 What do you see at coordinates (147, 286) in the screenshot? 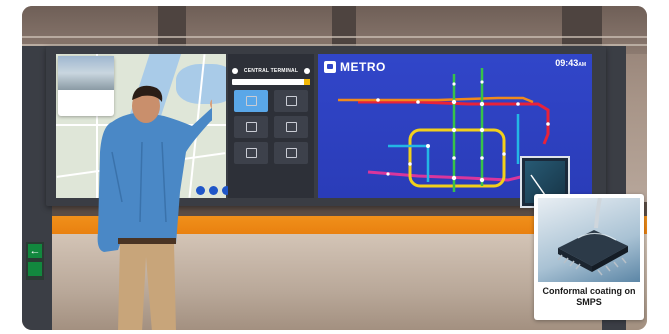
I see `person-trousers` at bounding box center [147, 286].